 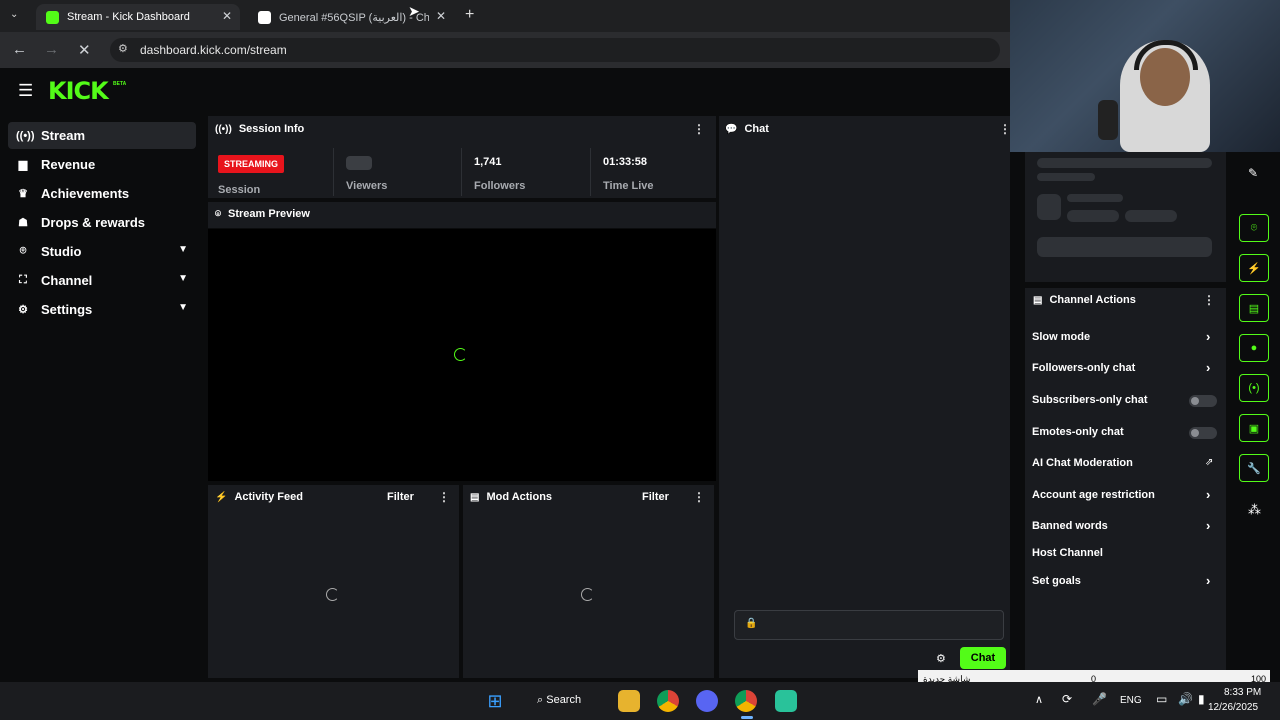 I want to click on action-followers-only: Followers-only chat, so click(x=1083, y=368).